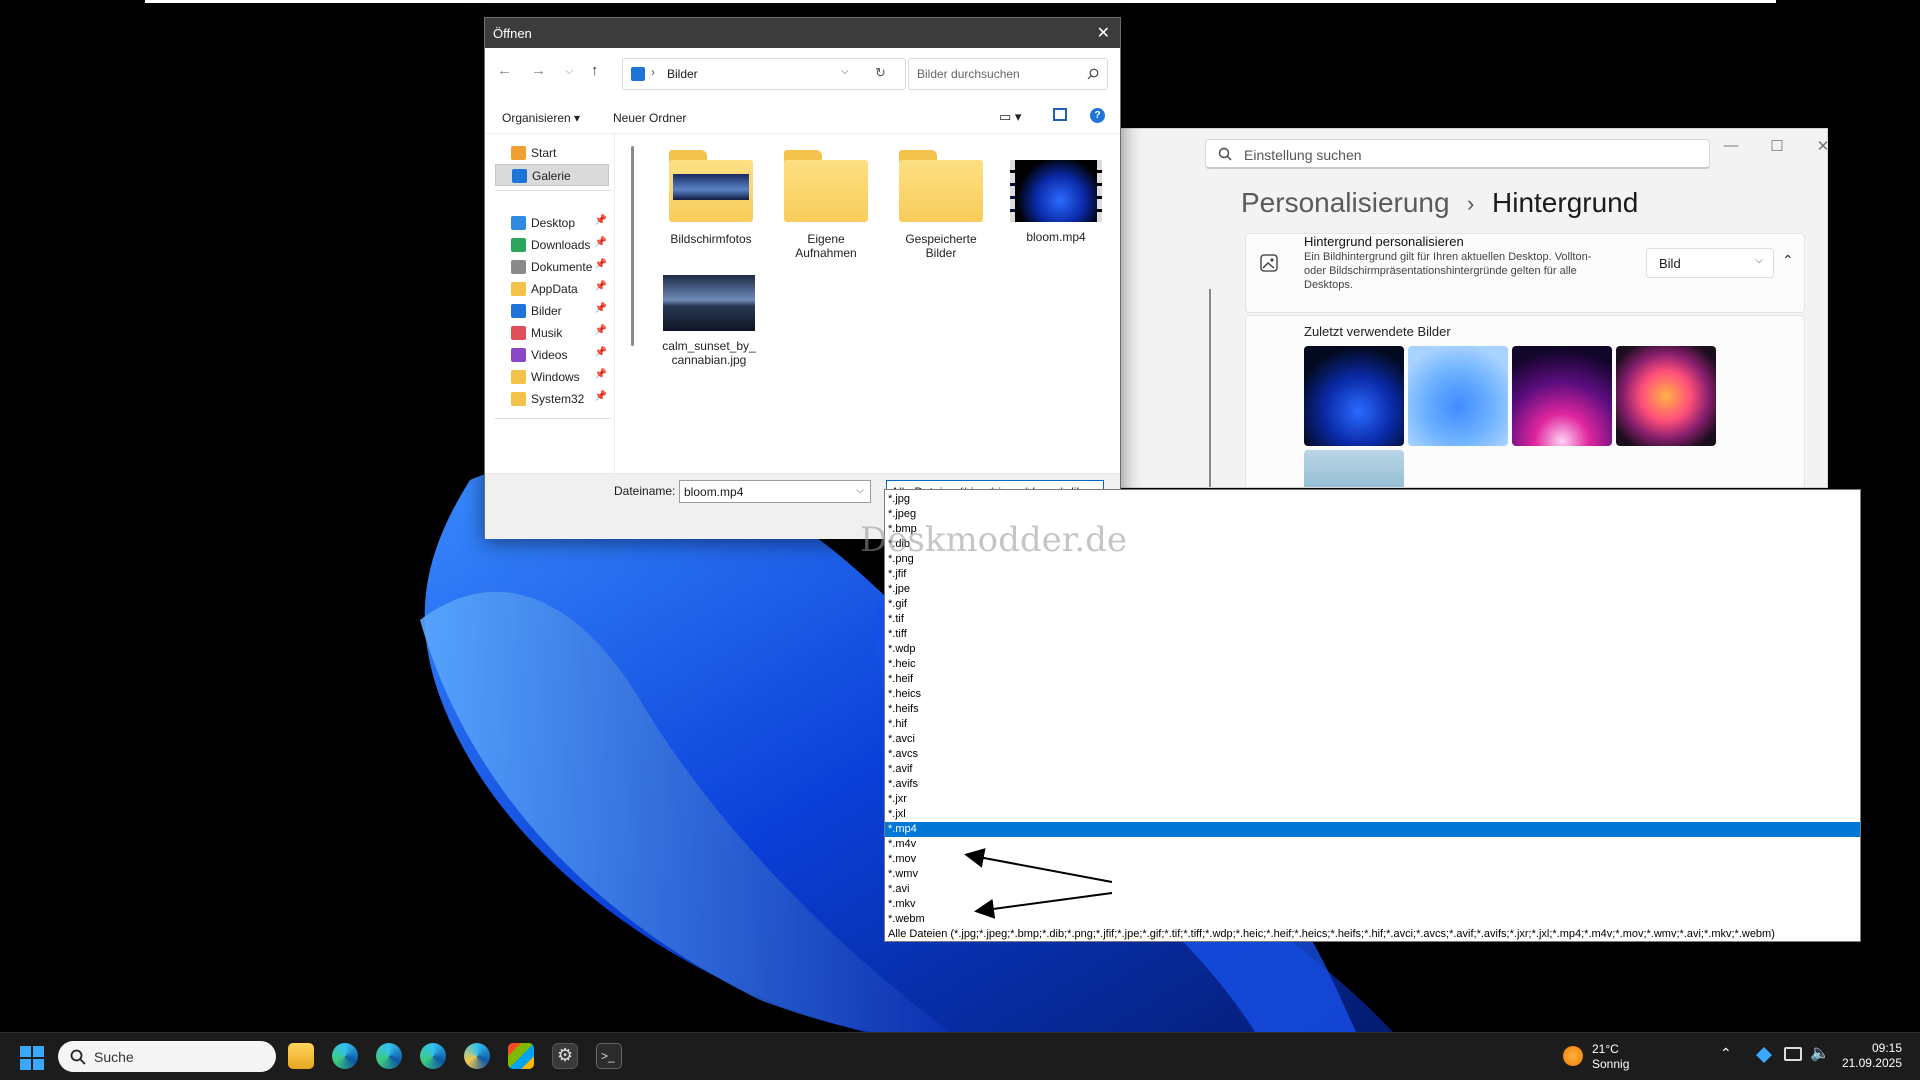 This screenshot has height=1080, width=1920. Describe the element at coordinates (565, 1056) in the screenshot. I see `settings-gear-icon: ⚙` at that location.